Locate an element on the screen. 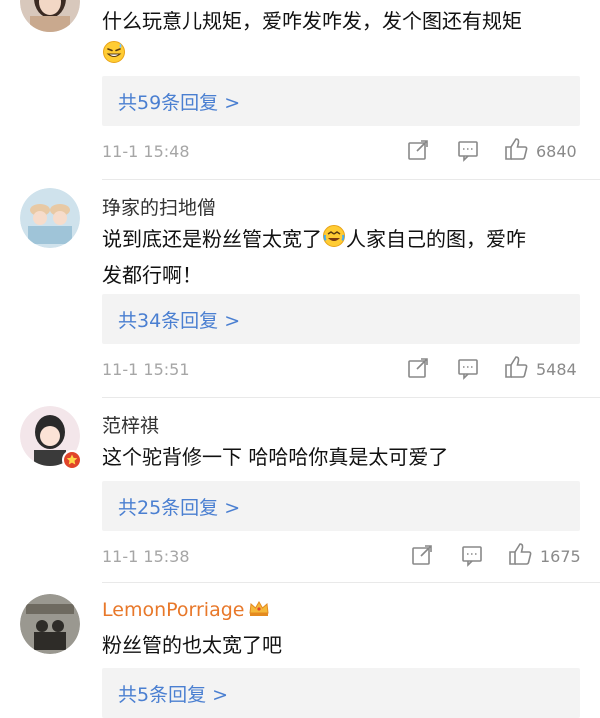 This screenshot has width=600, height=718. reply-count-link: 共5条回复 > is located at coordinates (341, 693).